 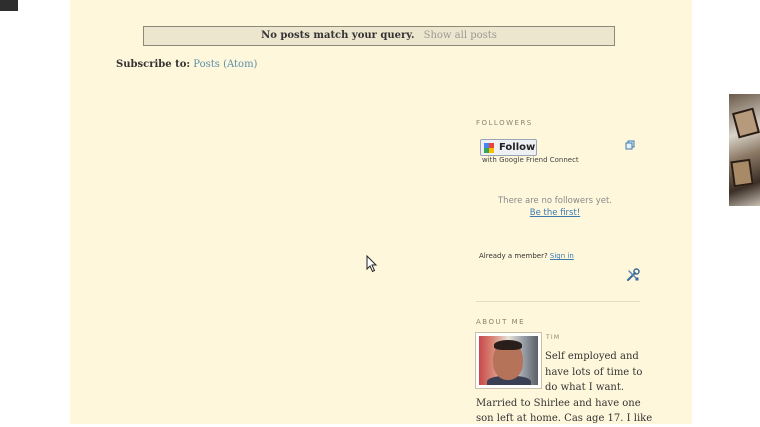 I want to click on copy-icon, so click(x=630, y=145).